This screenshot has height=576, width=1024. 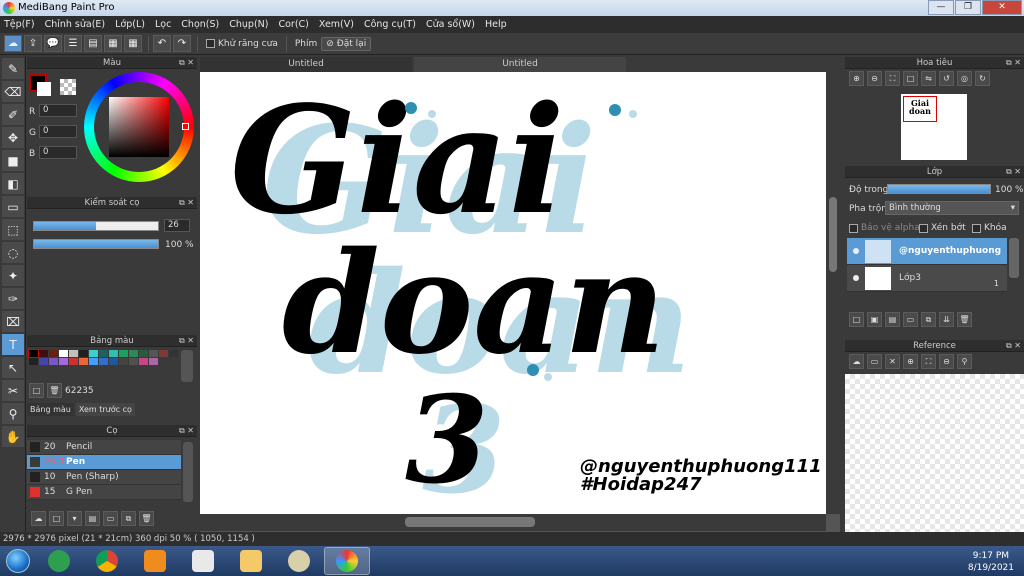 What do you see at coordinates (110, 518) in the screenshot?
I see `folder-icon: ▭` at bounding box center [110, 518].